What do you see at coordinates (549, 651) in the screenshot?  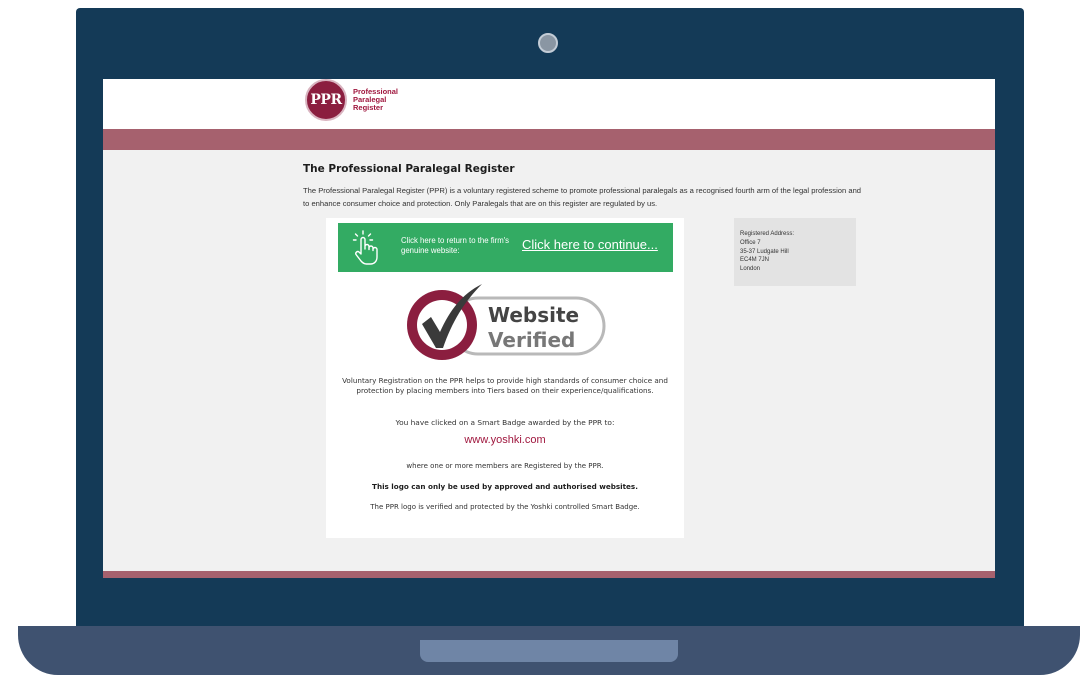 I see `laptop-notch` at bounding box center [549, 651].